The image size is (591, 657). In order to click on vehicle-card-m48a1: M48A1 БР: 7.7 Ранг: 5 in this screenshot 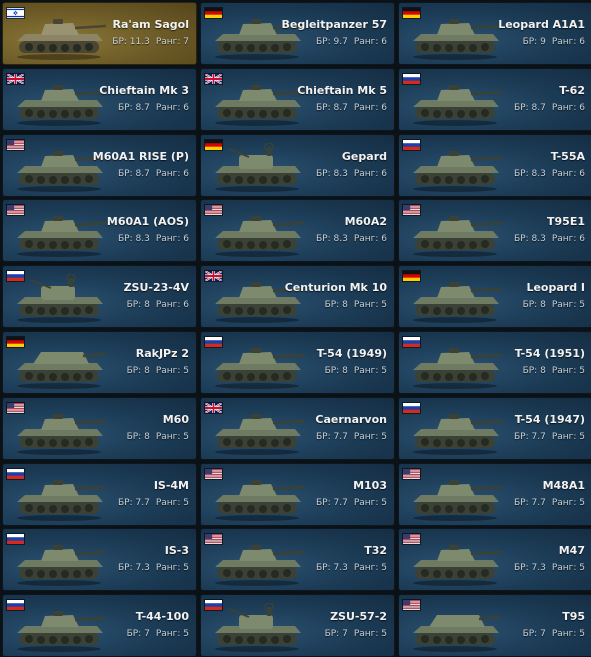, I will do `click(494, 494)`.